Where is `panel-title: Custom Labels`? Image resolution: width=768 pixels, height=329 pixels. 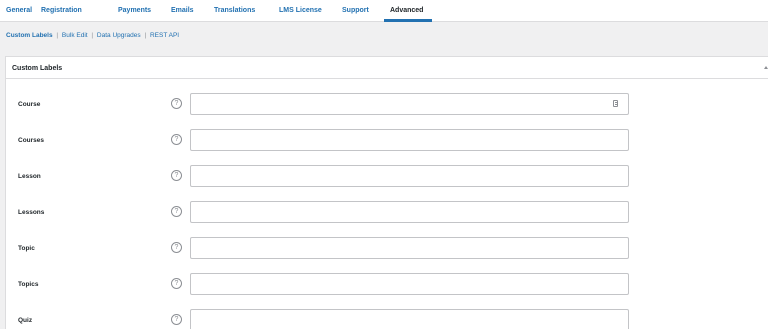
panel-title: Custom Labels is located at coordinates (37, 68).